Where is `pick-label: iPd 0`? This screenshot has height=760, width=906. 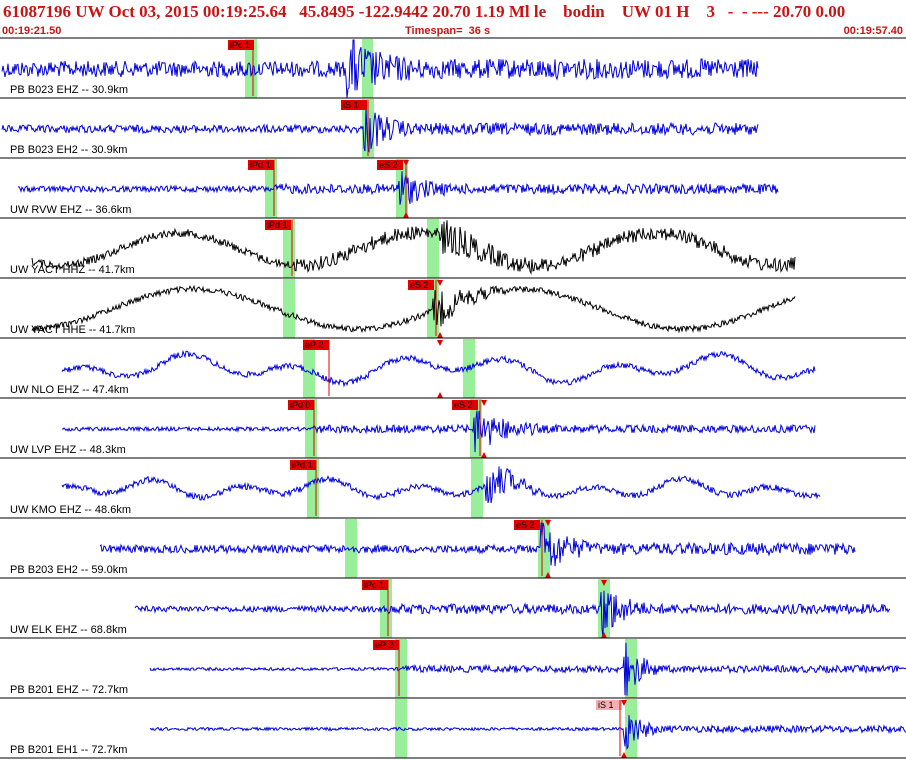 pick-label: iPd 0 is located at coordinates (300, 405).